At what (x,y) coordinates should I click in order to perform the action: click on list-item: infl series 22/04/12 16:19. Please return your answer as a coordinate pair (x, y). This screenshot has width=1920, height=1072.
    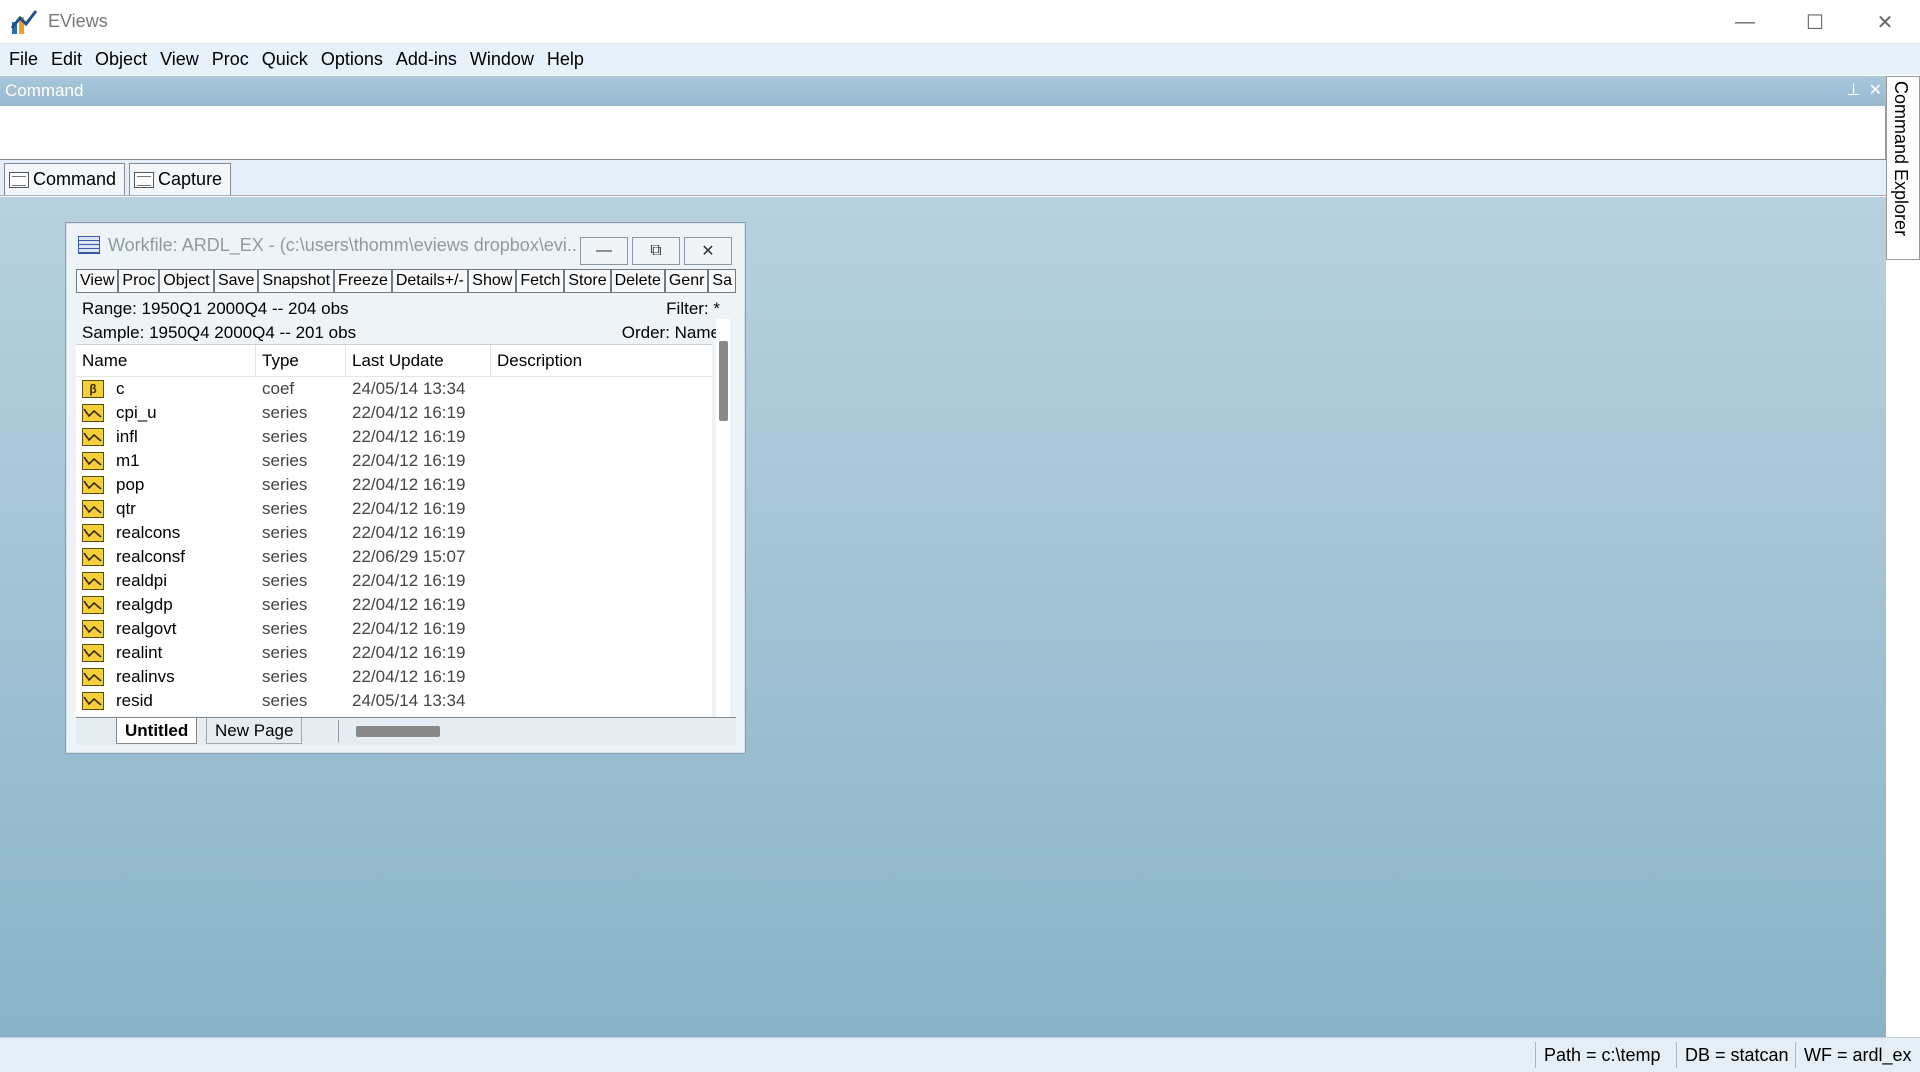
    Looking at the image, I should click on (394, 437).